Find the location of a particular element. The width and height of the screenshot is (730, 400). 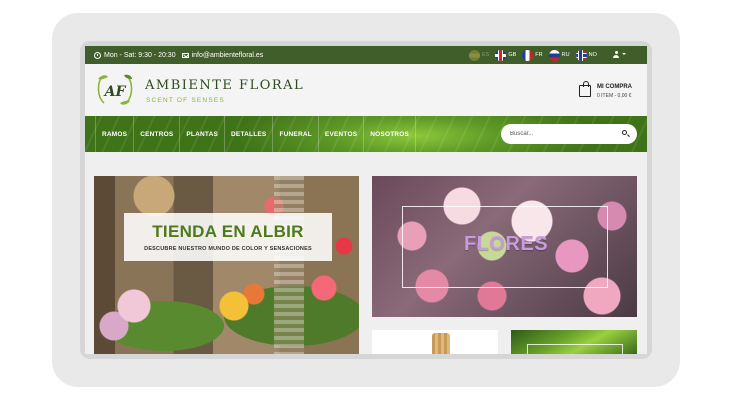

search-box is located at coordinates (569, 134).